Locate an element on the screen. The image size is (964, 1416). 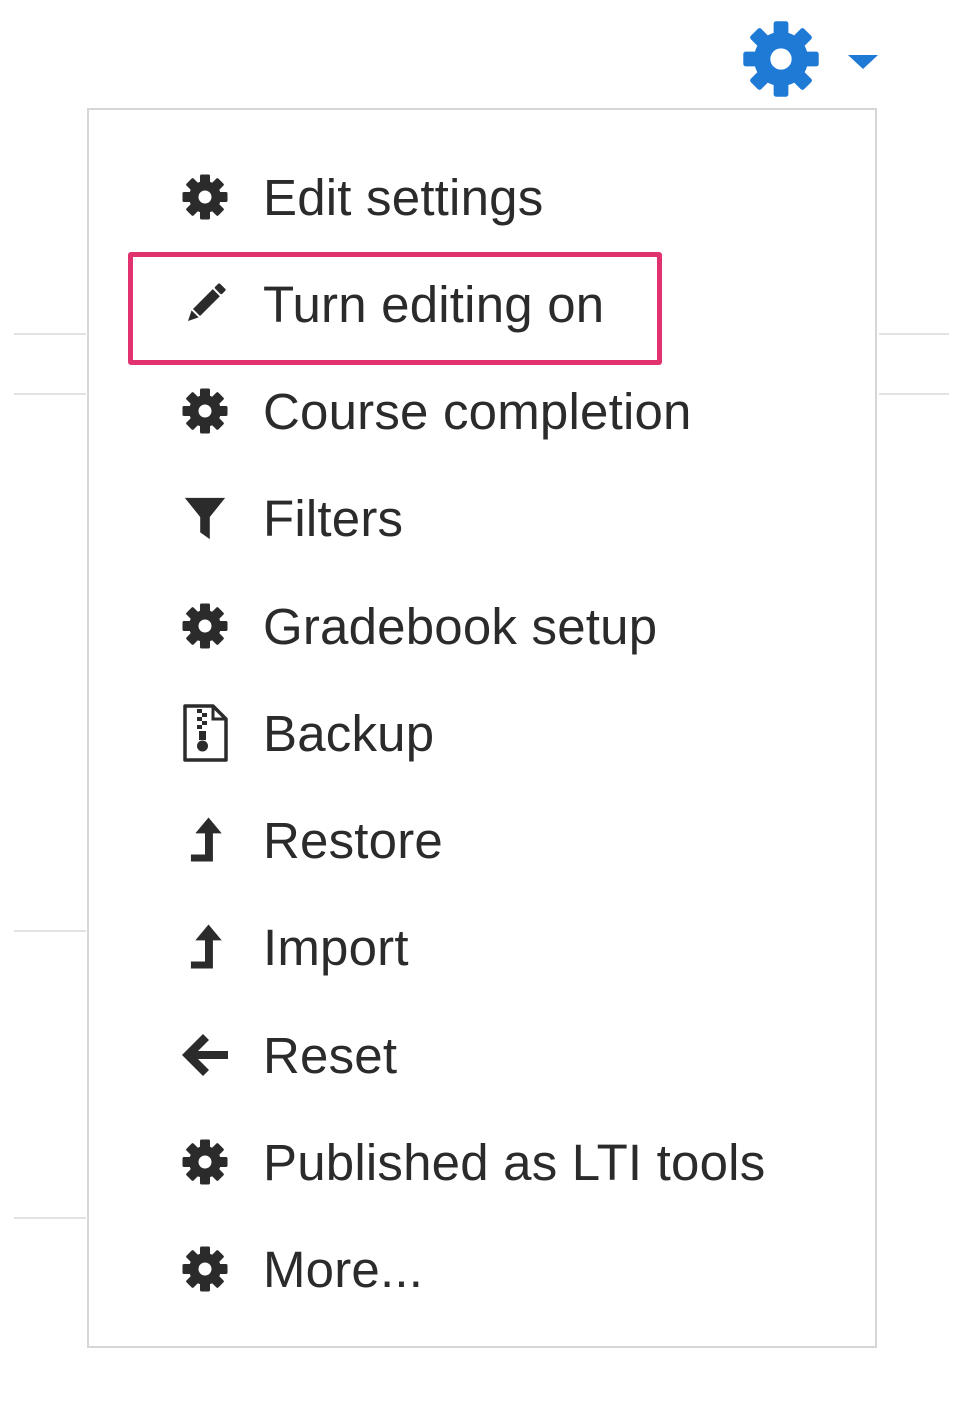
menu-item-filters: Filters is located at coordinates (290, 518).